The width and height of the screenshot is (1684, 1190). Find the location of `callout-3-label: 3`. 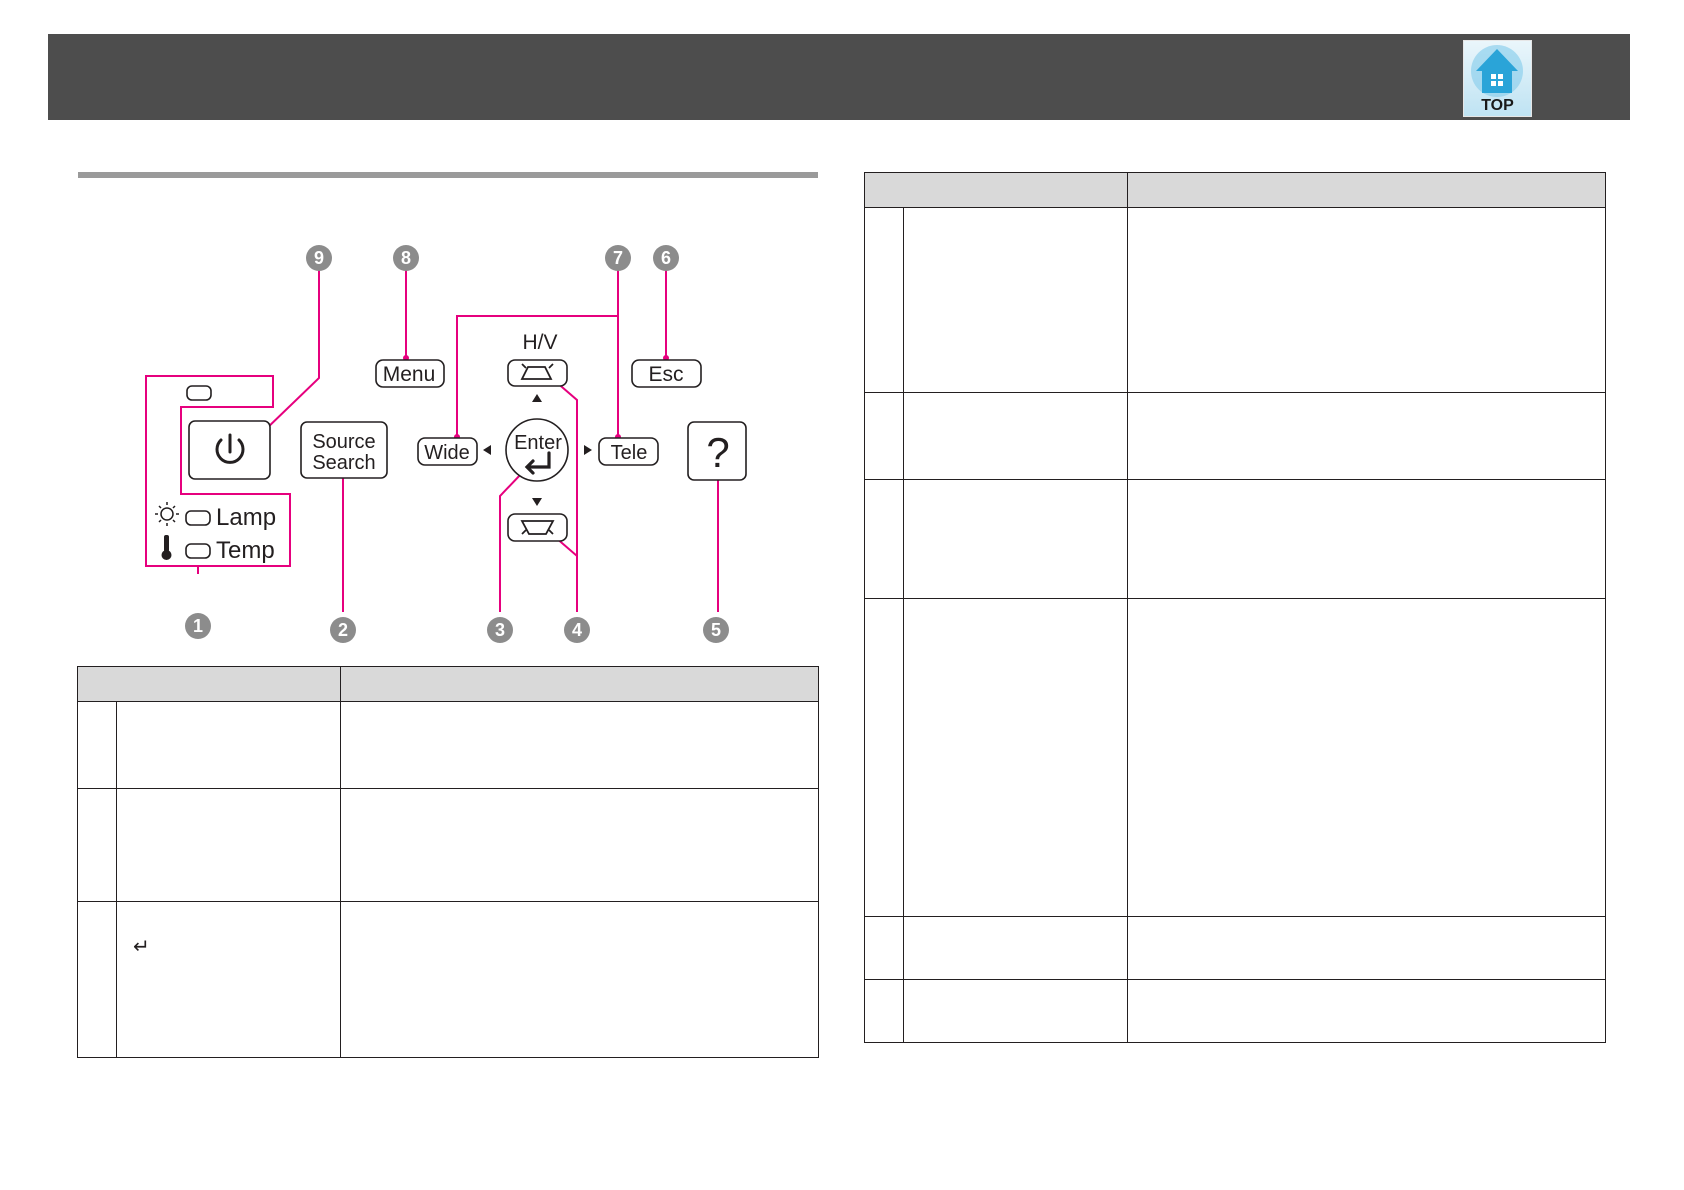

callout-3-label: 3 is located at coordinates (500, 630).